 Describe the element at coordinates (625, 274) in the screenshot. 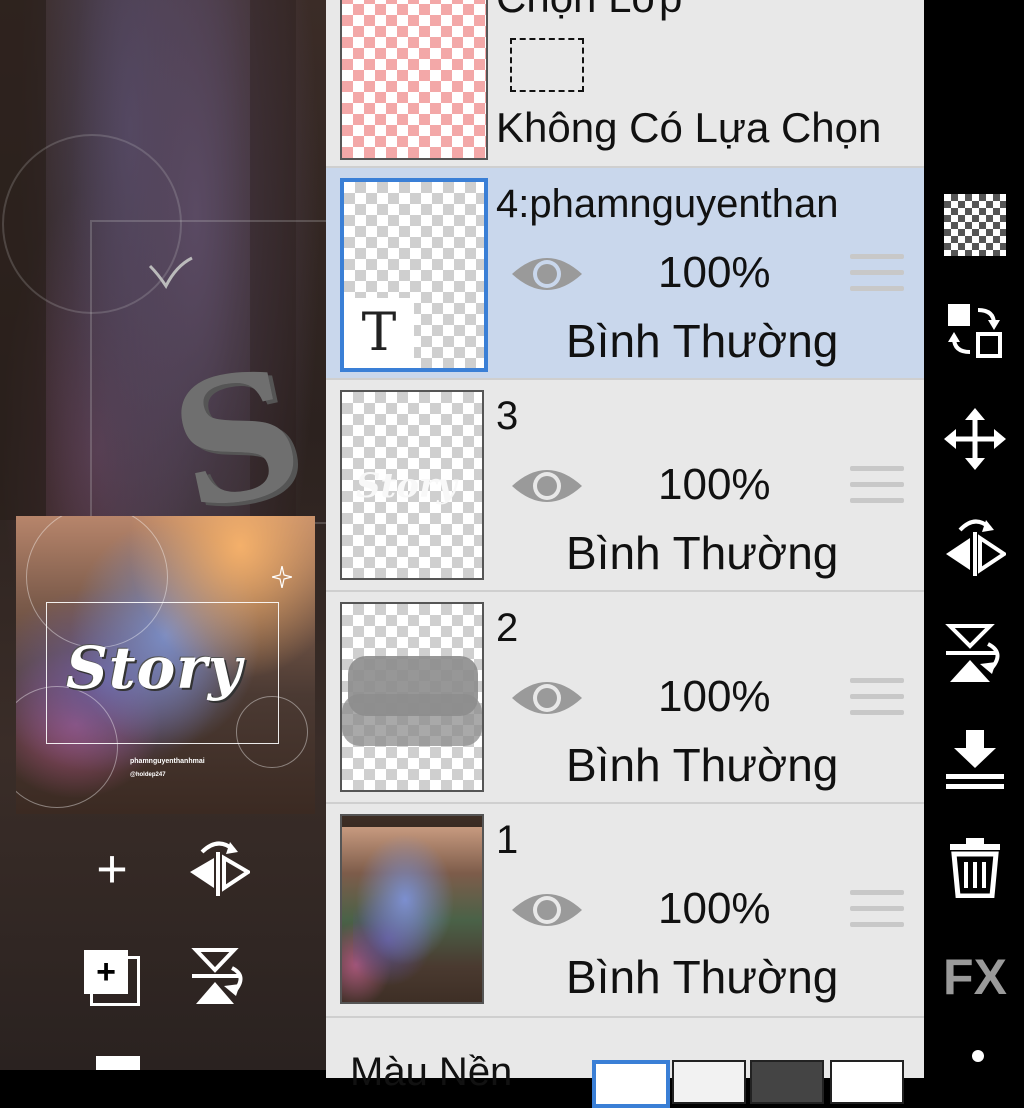

I see `layer-row: T 4:phamnguyenthan 100% Bình Thường` at that location.